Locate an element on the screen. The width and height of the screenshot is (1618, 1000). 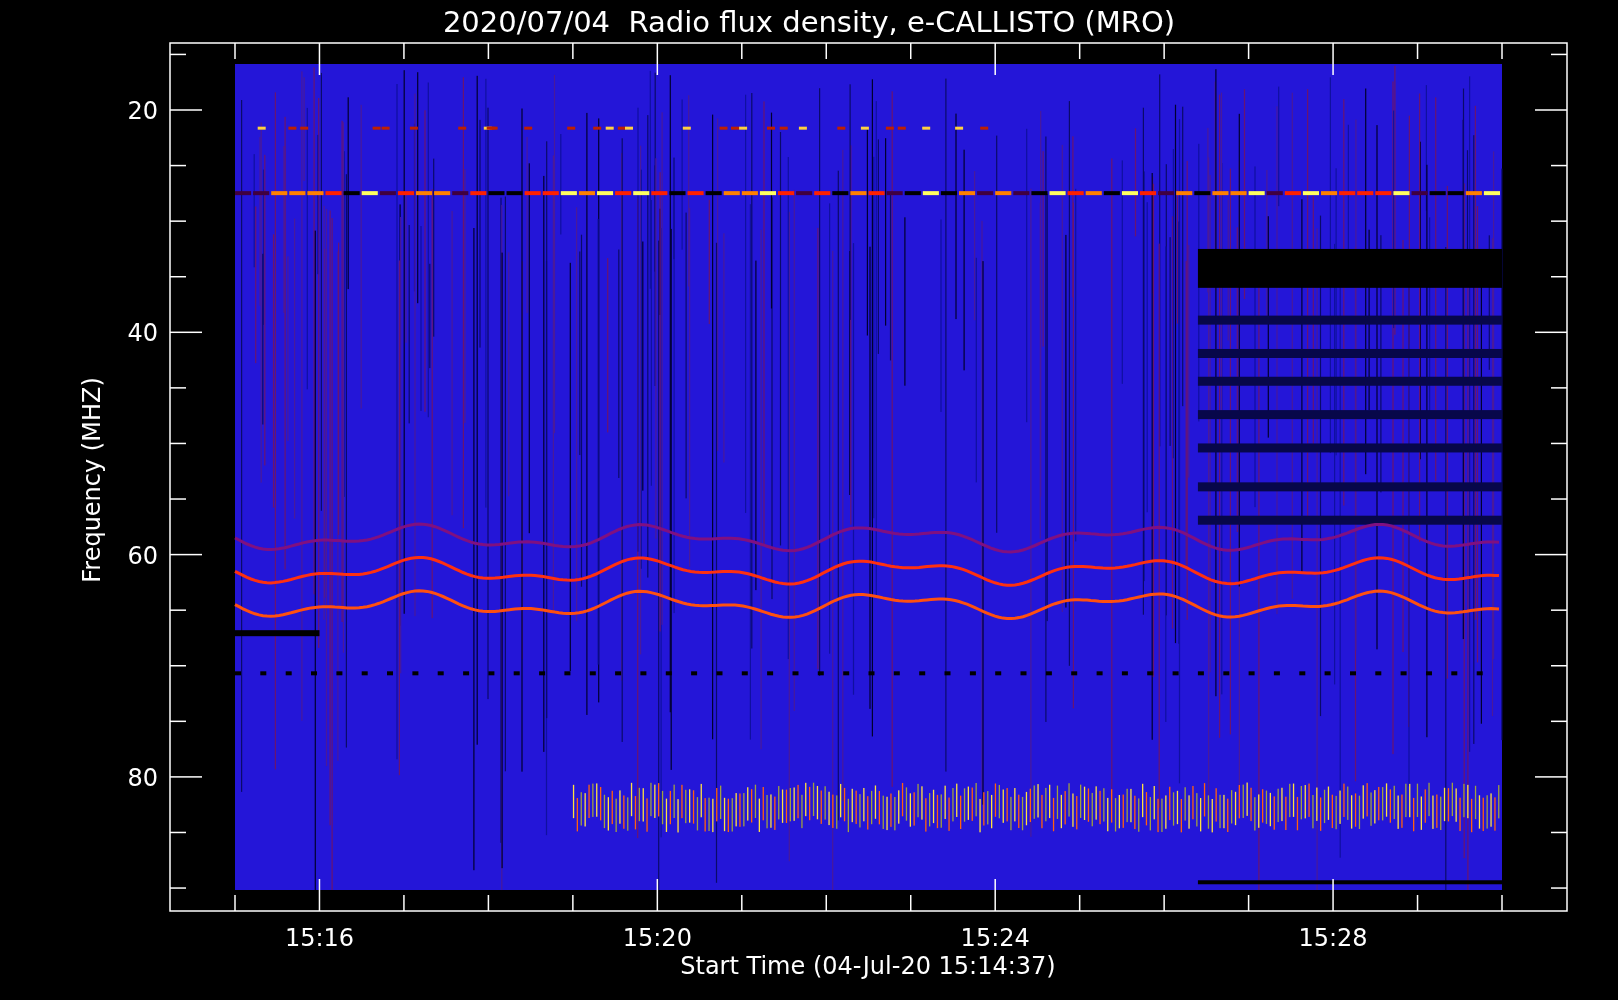
y-tick-label: 80 is located at coordinates (142, 777).